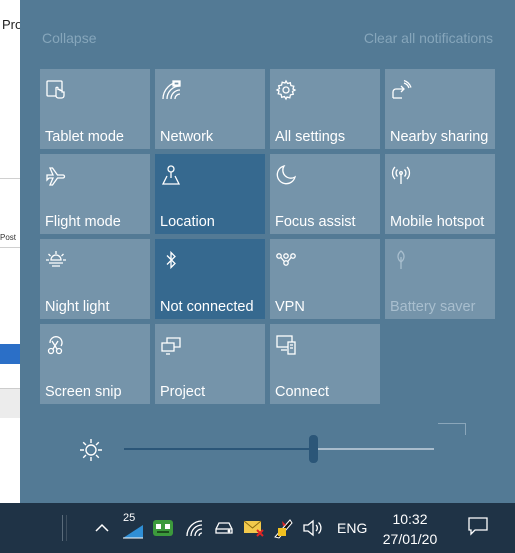 The width and height of the screenshot is (515, 553). What do you see at coordinates (401, 175) in the screenshot?
I see `hotspot-icon` at bounding box center [401, 175].